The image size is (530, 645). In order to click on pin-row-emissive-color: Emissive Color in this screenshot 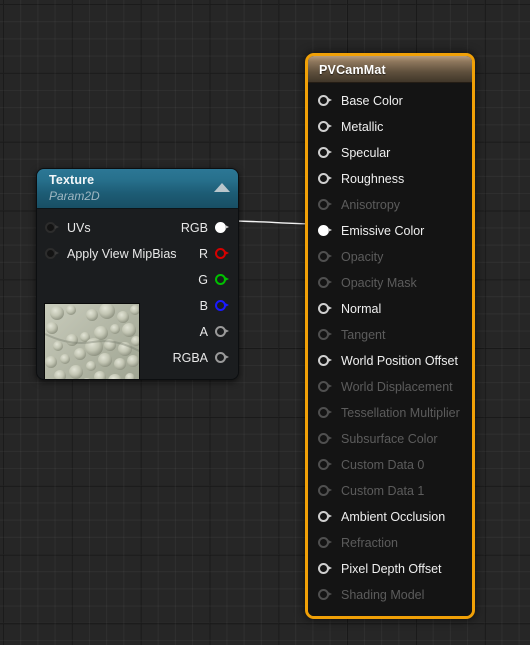, I will do `click(390, 231)`.